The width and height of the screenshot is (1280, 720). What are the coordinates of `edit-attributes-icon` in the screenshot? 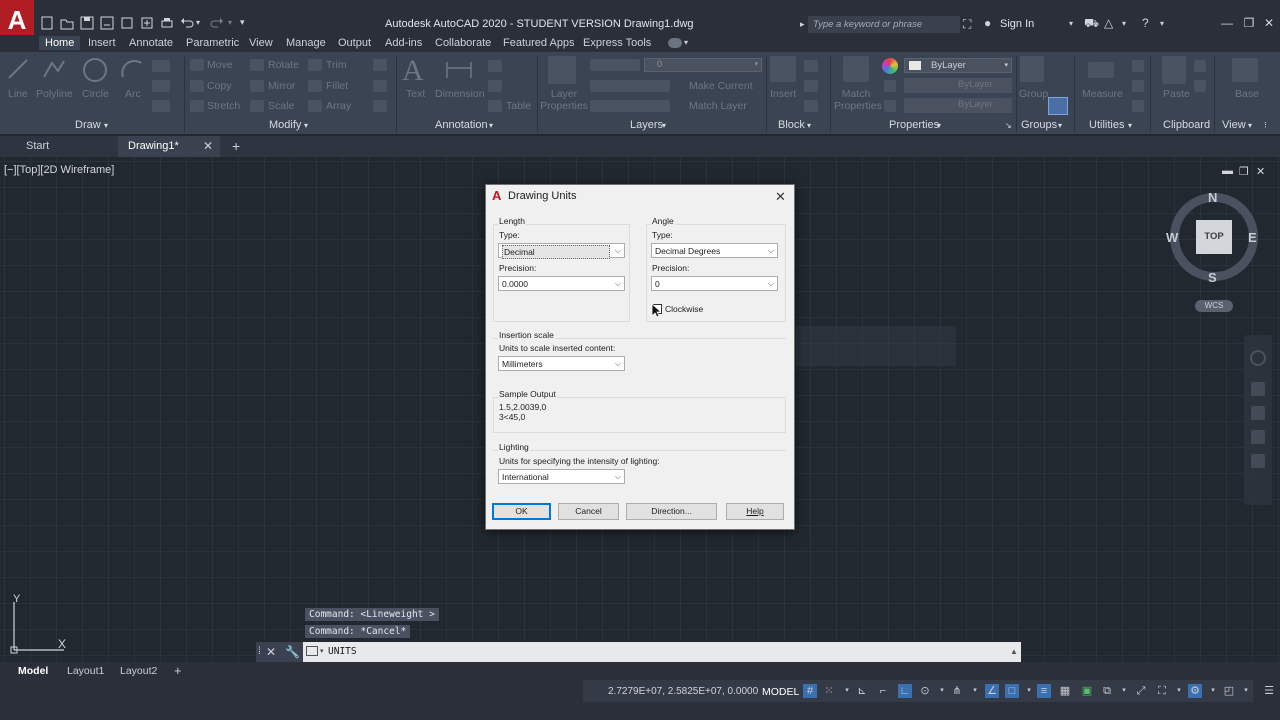 It's located at (811, 106).